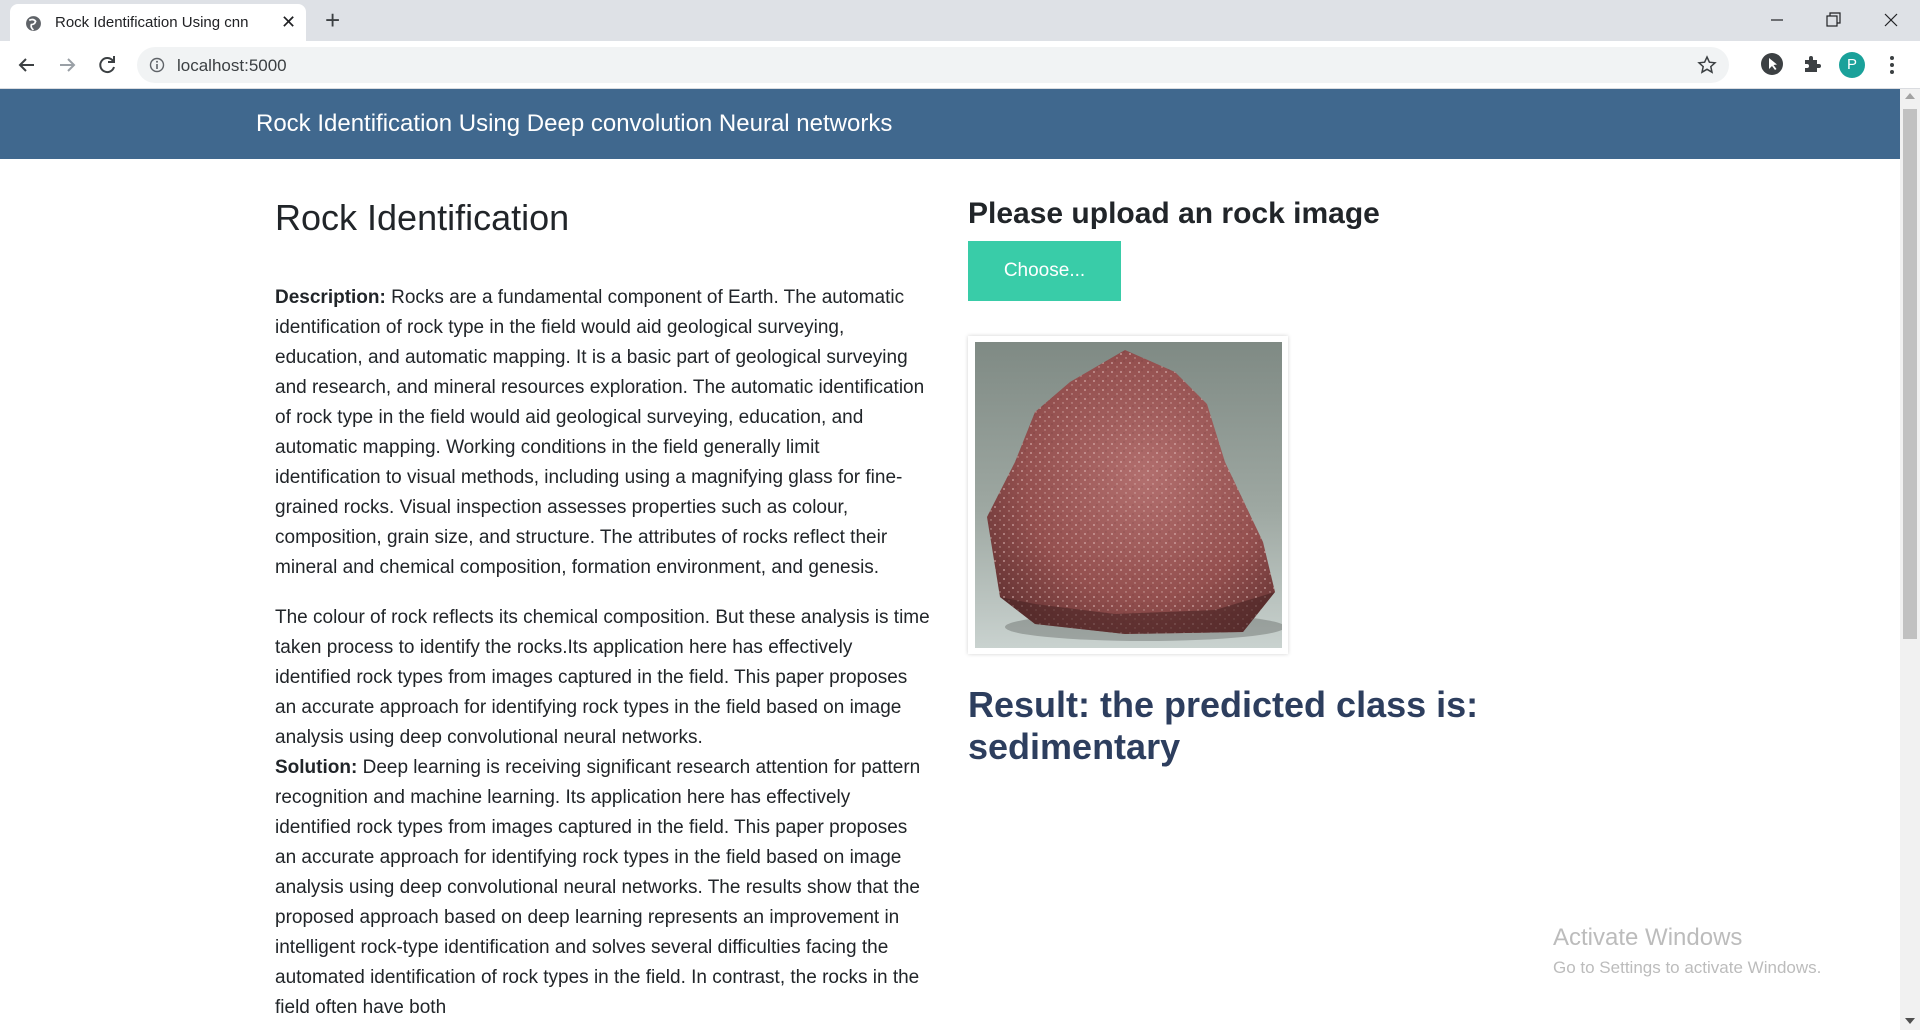 This screenshot has height=1030, width=1920. Describe the element at coordinates (1910, 1021) in the screenshot. I see `scroll-down-arrow-icon` at that location.